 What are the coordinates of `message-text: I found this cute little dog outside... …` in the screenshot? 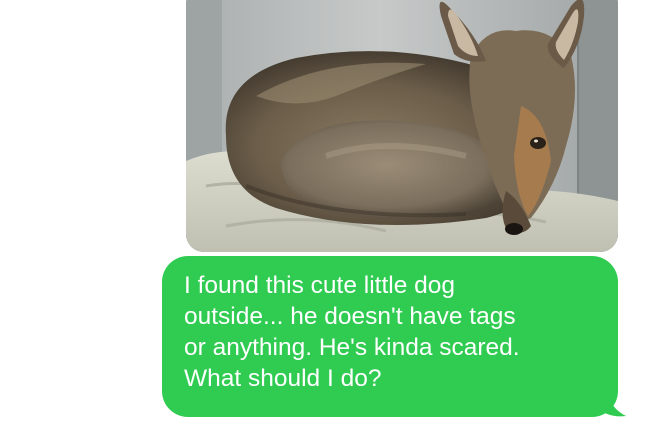 It's located at (352, 332).